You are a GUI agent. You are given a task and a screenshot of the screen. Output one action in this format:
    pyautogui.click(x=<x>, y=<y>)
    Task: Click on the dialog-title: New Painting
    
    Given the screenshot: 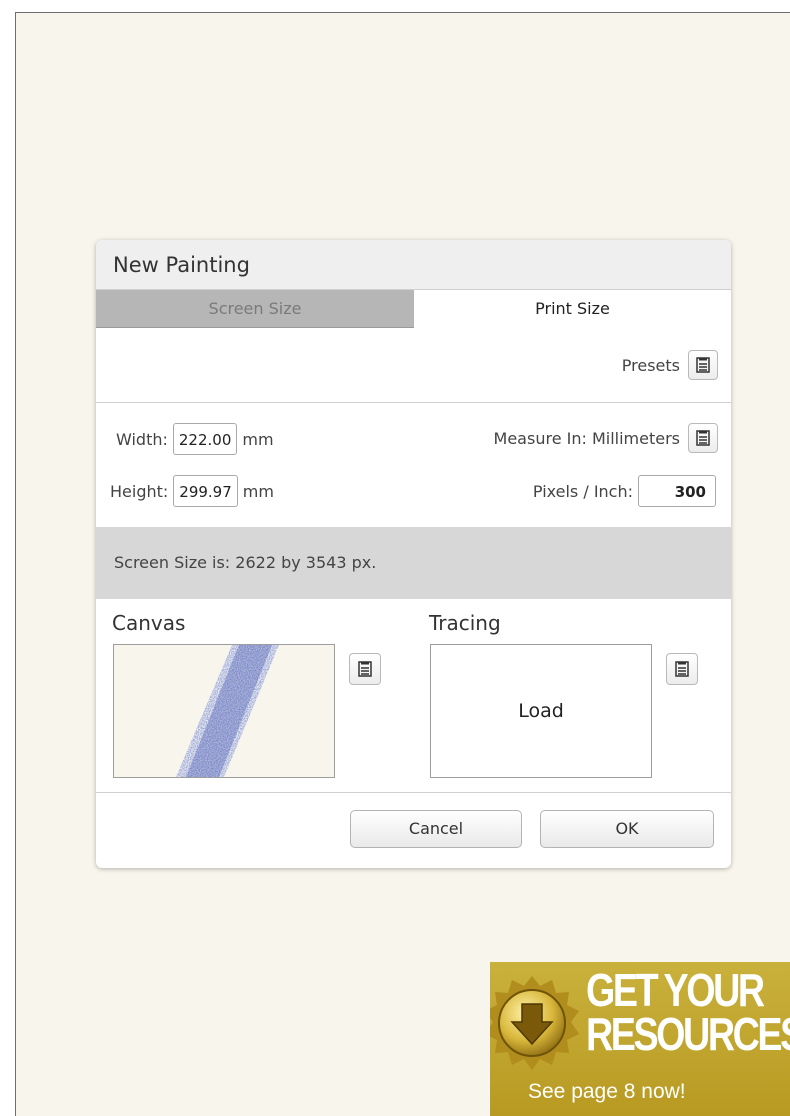 What is the action you would take?
    pyautogui.click(x=413, y=265)
    